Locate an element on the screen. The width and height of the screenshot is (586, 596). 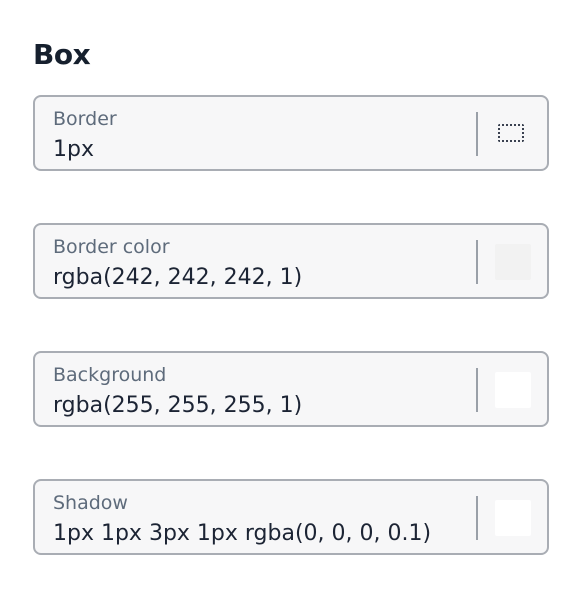
shadow-color-picker-button is located at coordinates (513, 518).